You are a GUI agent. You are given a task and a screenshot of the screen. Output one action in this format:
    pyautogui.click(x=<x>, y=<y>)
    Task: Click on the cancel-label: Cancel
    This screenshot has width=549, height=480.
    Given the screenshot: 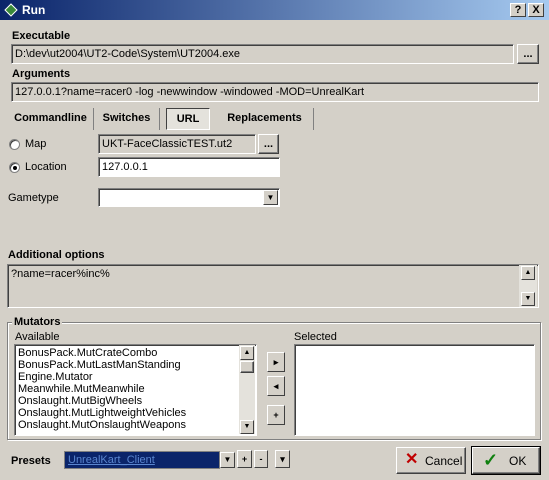 What is the action you would take?
    pyautogui.click(x=444, y=461)
    